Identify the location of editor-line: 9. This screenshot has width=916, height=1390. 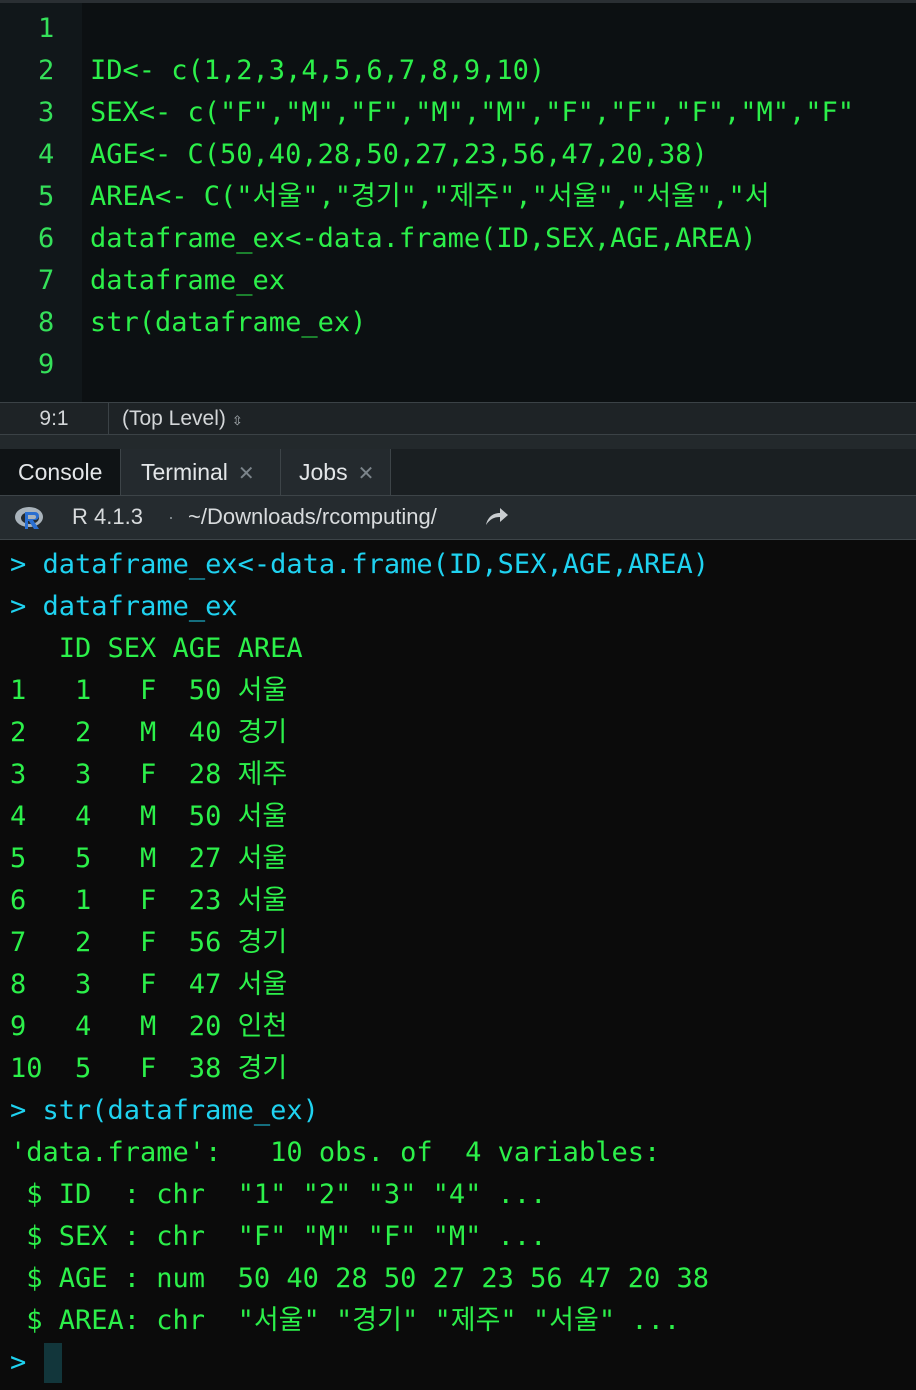
(458, 365).